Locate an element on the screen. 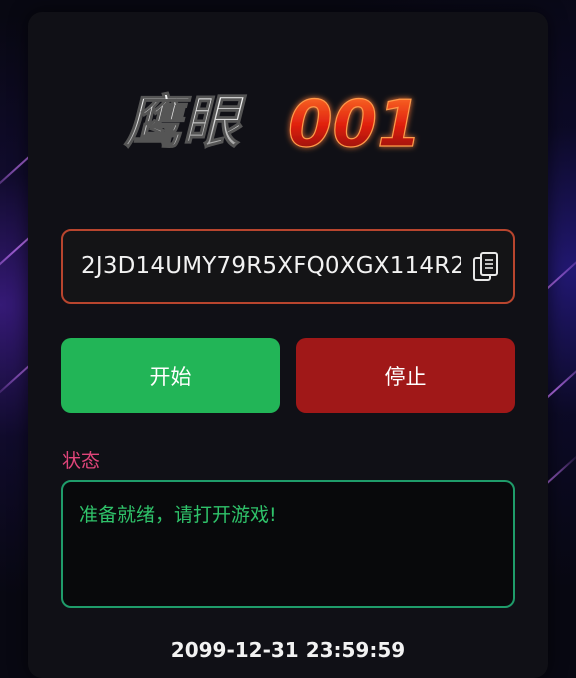 This screenshot has height=678, width=576. app-logo: 鹰眼 001 is located at coordinates (290, 123).